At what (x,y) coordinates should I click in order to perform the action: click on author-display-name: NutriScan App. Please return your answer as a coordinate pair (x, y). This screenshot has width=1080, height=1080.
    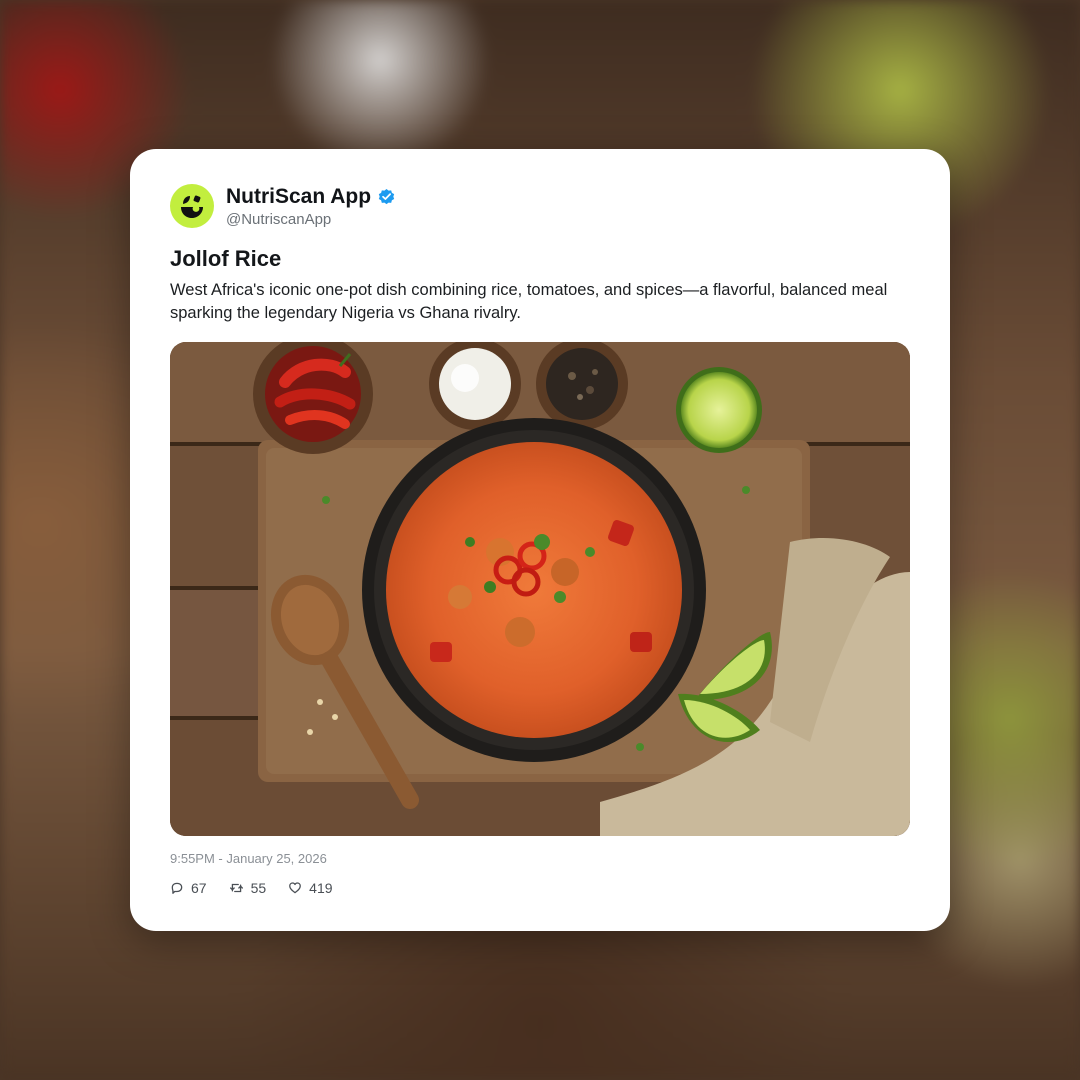
    Looking at the image, I should click on (298, 196).